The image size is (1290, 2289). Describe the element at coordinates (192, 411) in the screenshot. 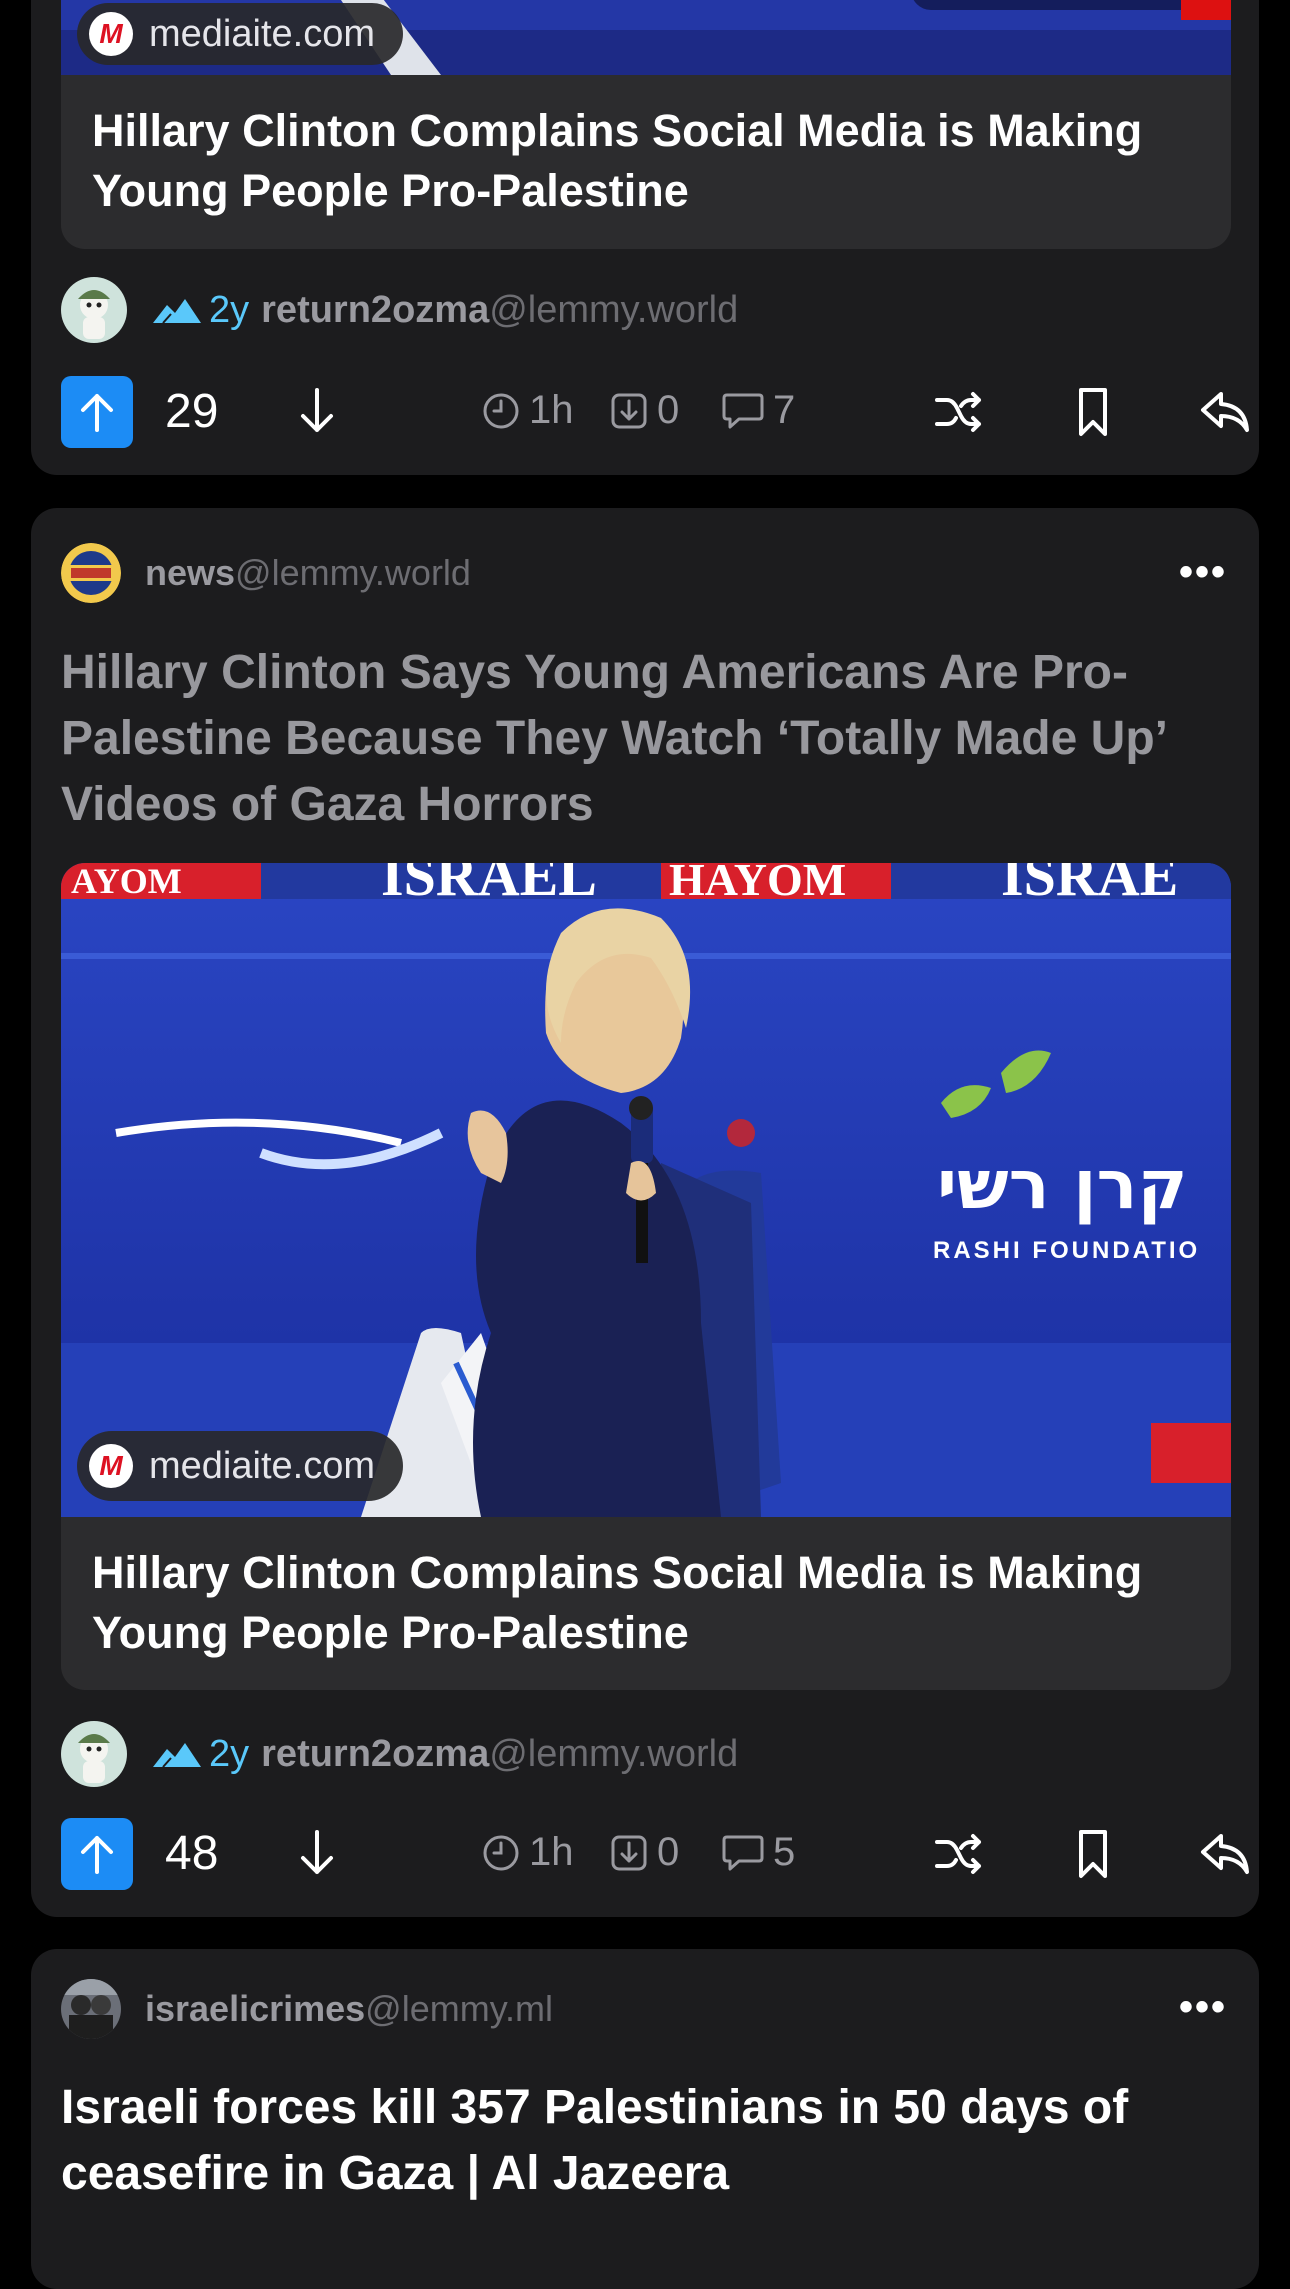

I see `score: 29` at that location.